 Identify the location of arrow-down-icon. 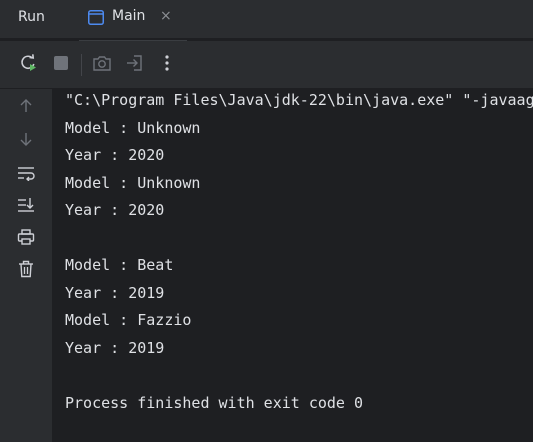
(26, 141).